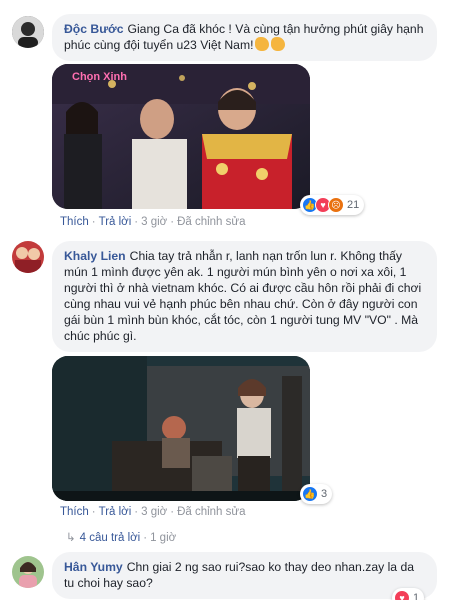 Image resolution: width=469 pixels, height=600 pixels. I want to click on like-icon: 👍, so click(310, 494).